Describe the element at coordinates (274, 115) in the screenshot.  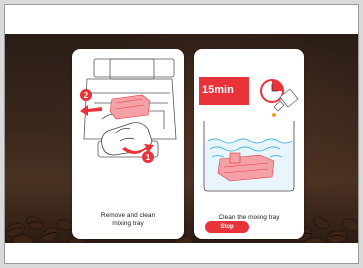
I see `drop-icon` at that location.